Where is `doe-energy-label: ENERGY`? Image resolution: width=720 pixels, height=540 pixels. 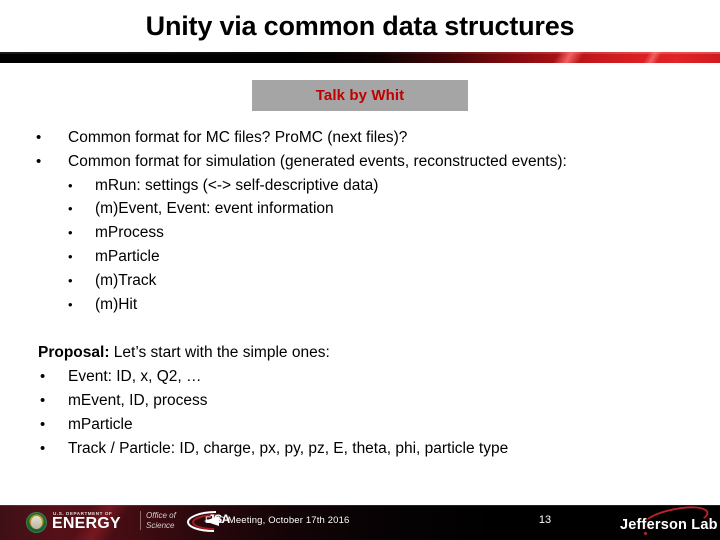
doe-energy-label: ENERGY is located at coordinates (86, 523).